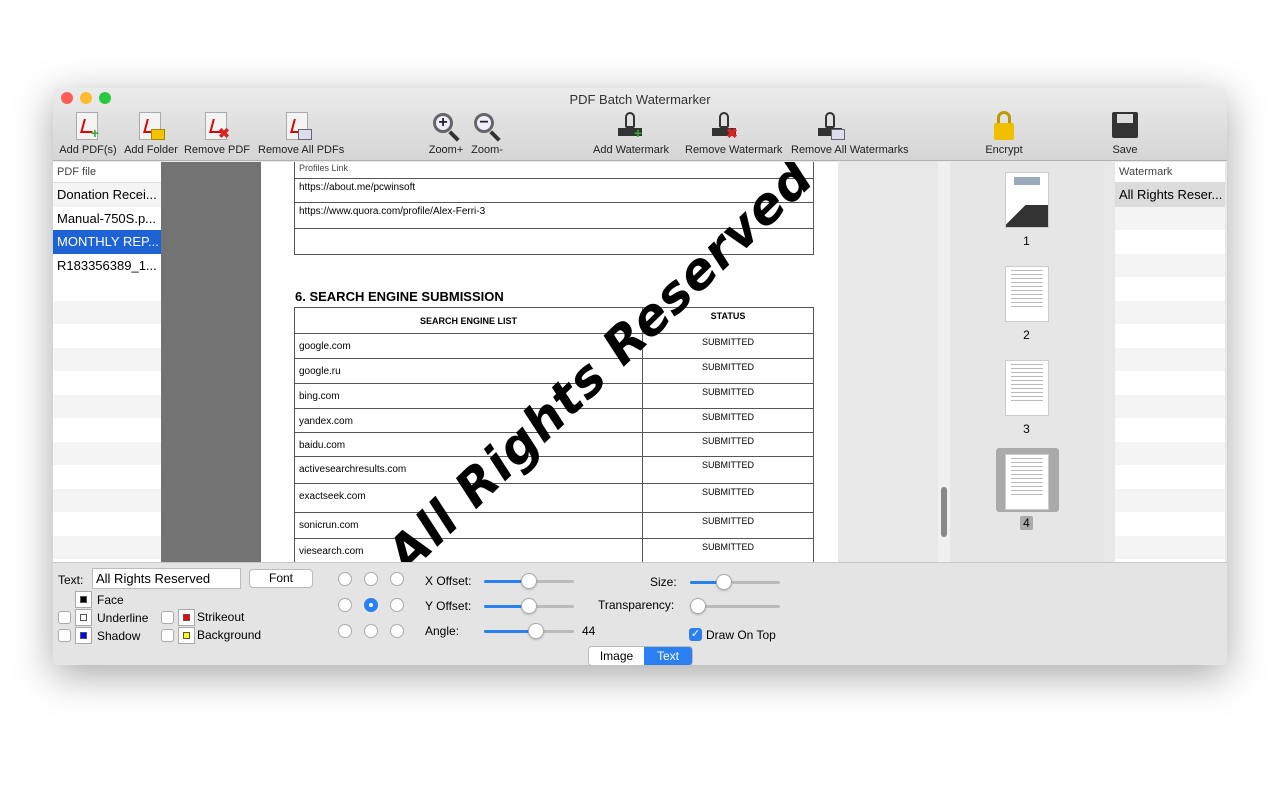 Image resolution: width=1280 pixels, height=800 pixels. What do you see at coordinates (850, 133) in the screenshot?
I see `remove-all-watermarks-button: Remove All Watermarks` at bounding box center [850, 133].